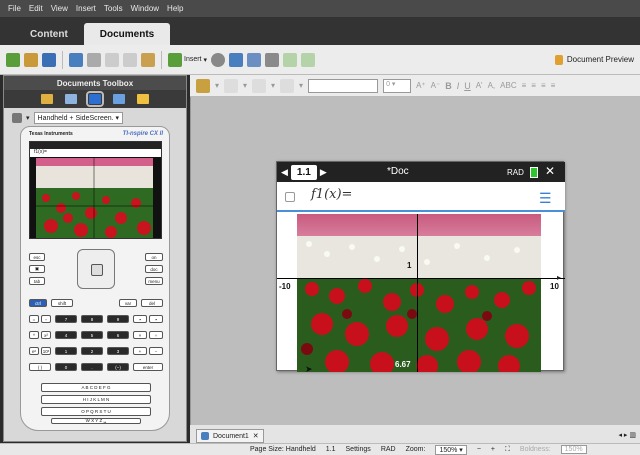 This screenshot has height=455, width=640. I want to click on menu-insert: Insert, so click(86, 8).